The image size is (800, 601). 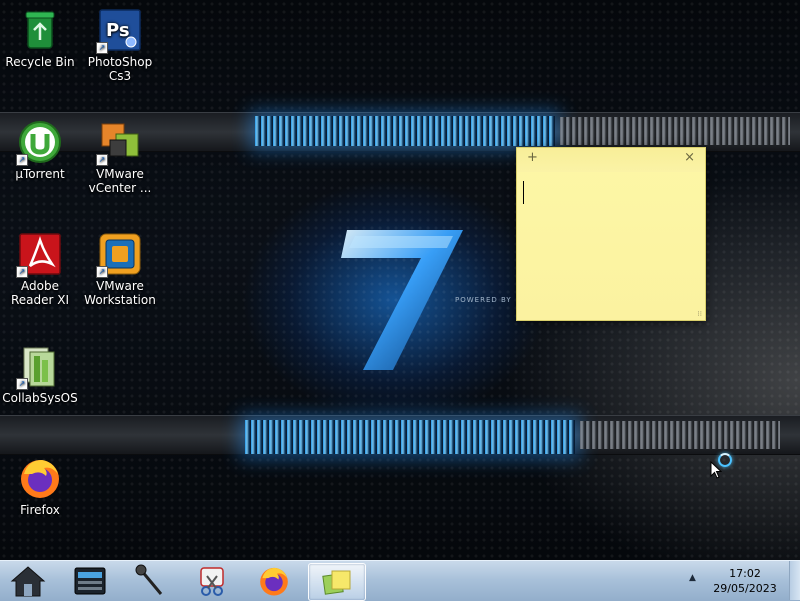 I want to click on show-desktop-button, so click(x=794, y=580).